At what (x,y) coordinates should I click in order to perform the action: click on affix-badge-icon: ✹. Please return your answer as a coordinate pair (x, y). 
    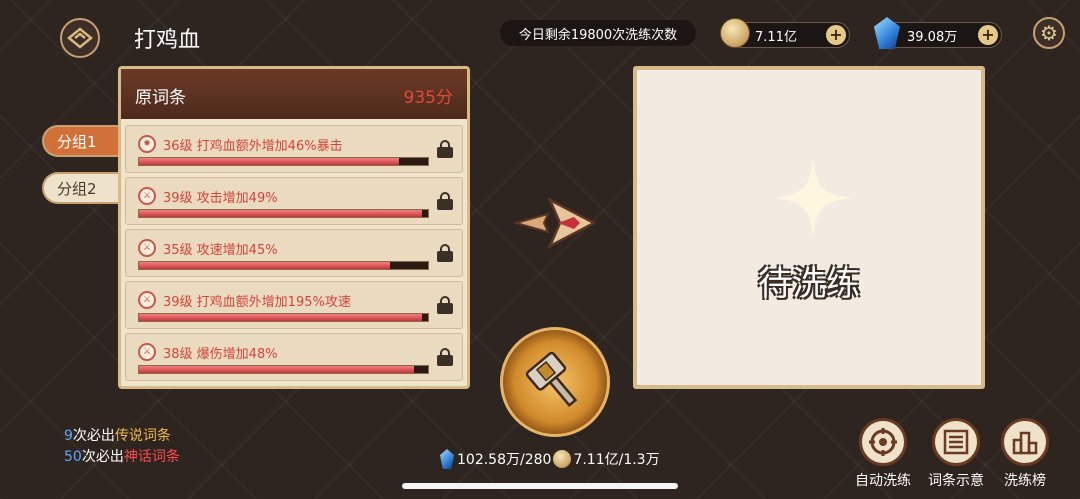
    Looking at the image, I should click on (147, 144).